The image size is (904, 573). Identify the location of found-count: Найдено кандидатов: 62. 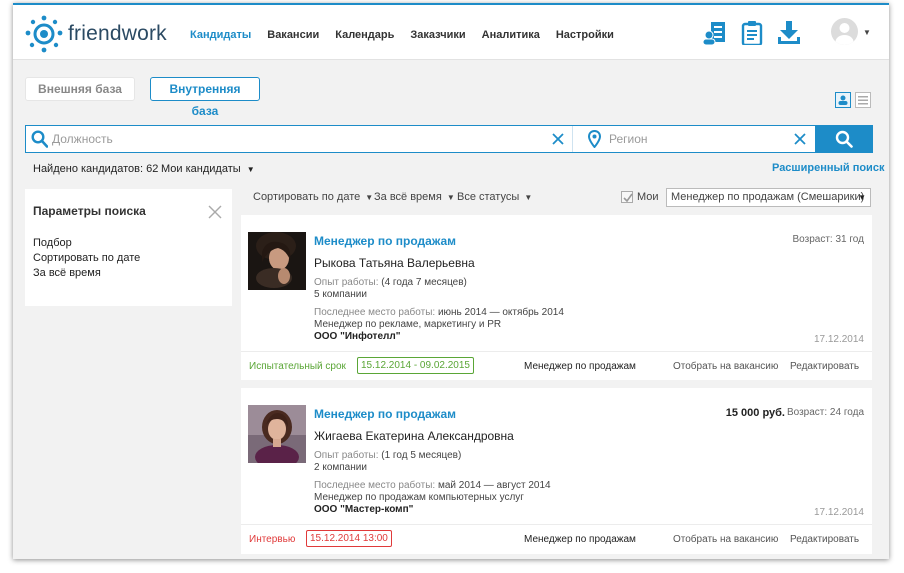
(96, 169).